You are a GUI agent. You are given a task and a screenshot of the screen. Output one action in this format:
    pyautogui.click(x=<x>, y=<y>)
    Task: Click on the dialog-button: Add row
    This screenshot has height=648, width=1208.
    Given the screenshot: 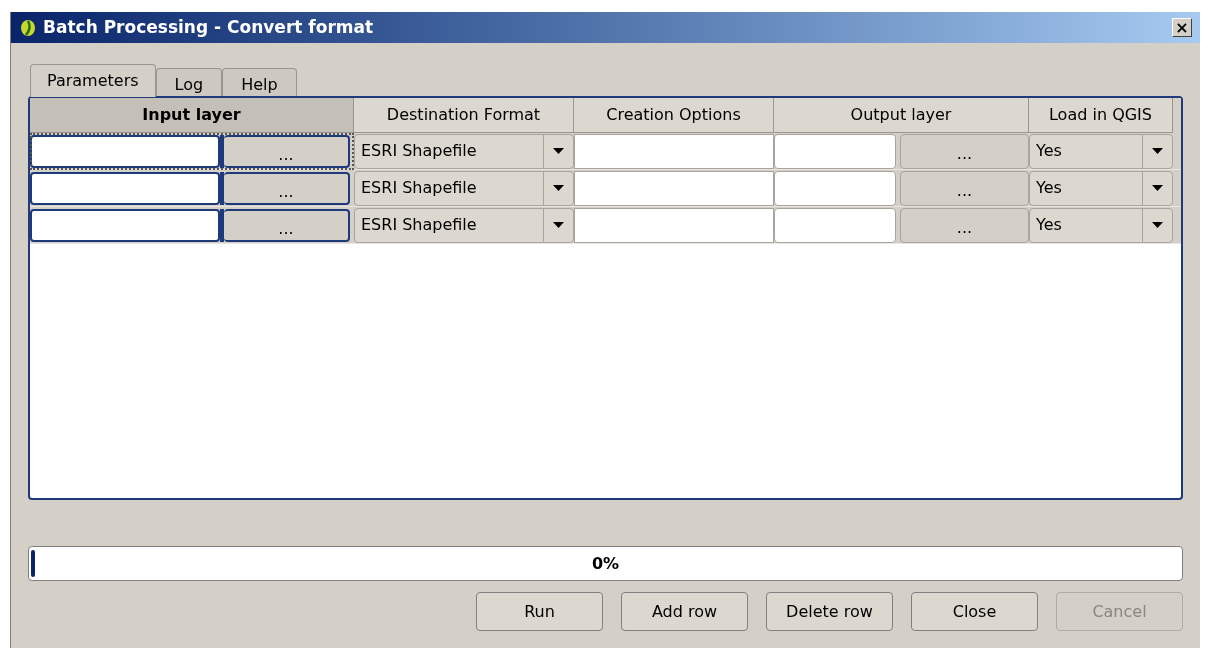 What is the action you would take?
    pyautogui.click(x=684, y=611)
    